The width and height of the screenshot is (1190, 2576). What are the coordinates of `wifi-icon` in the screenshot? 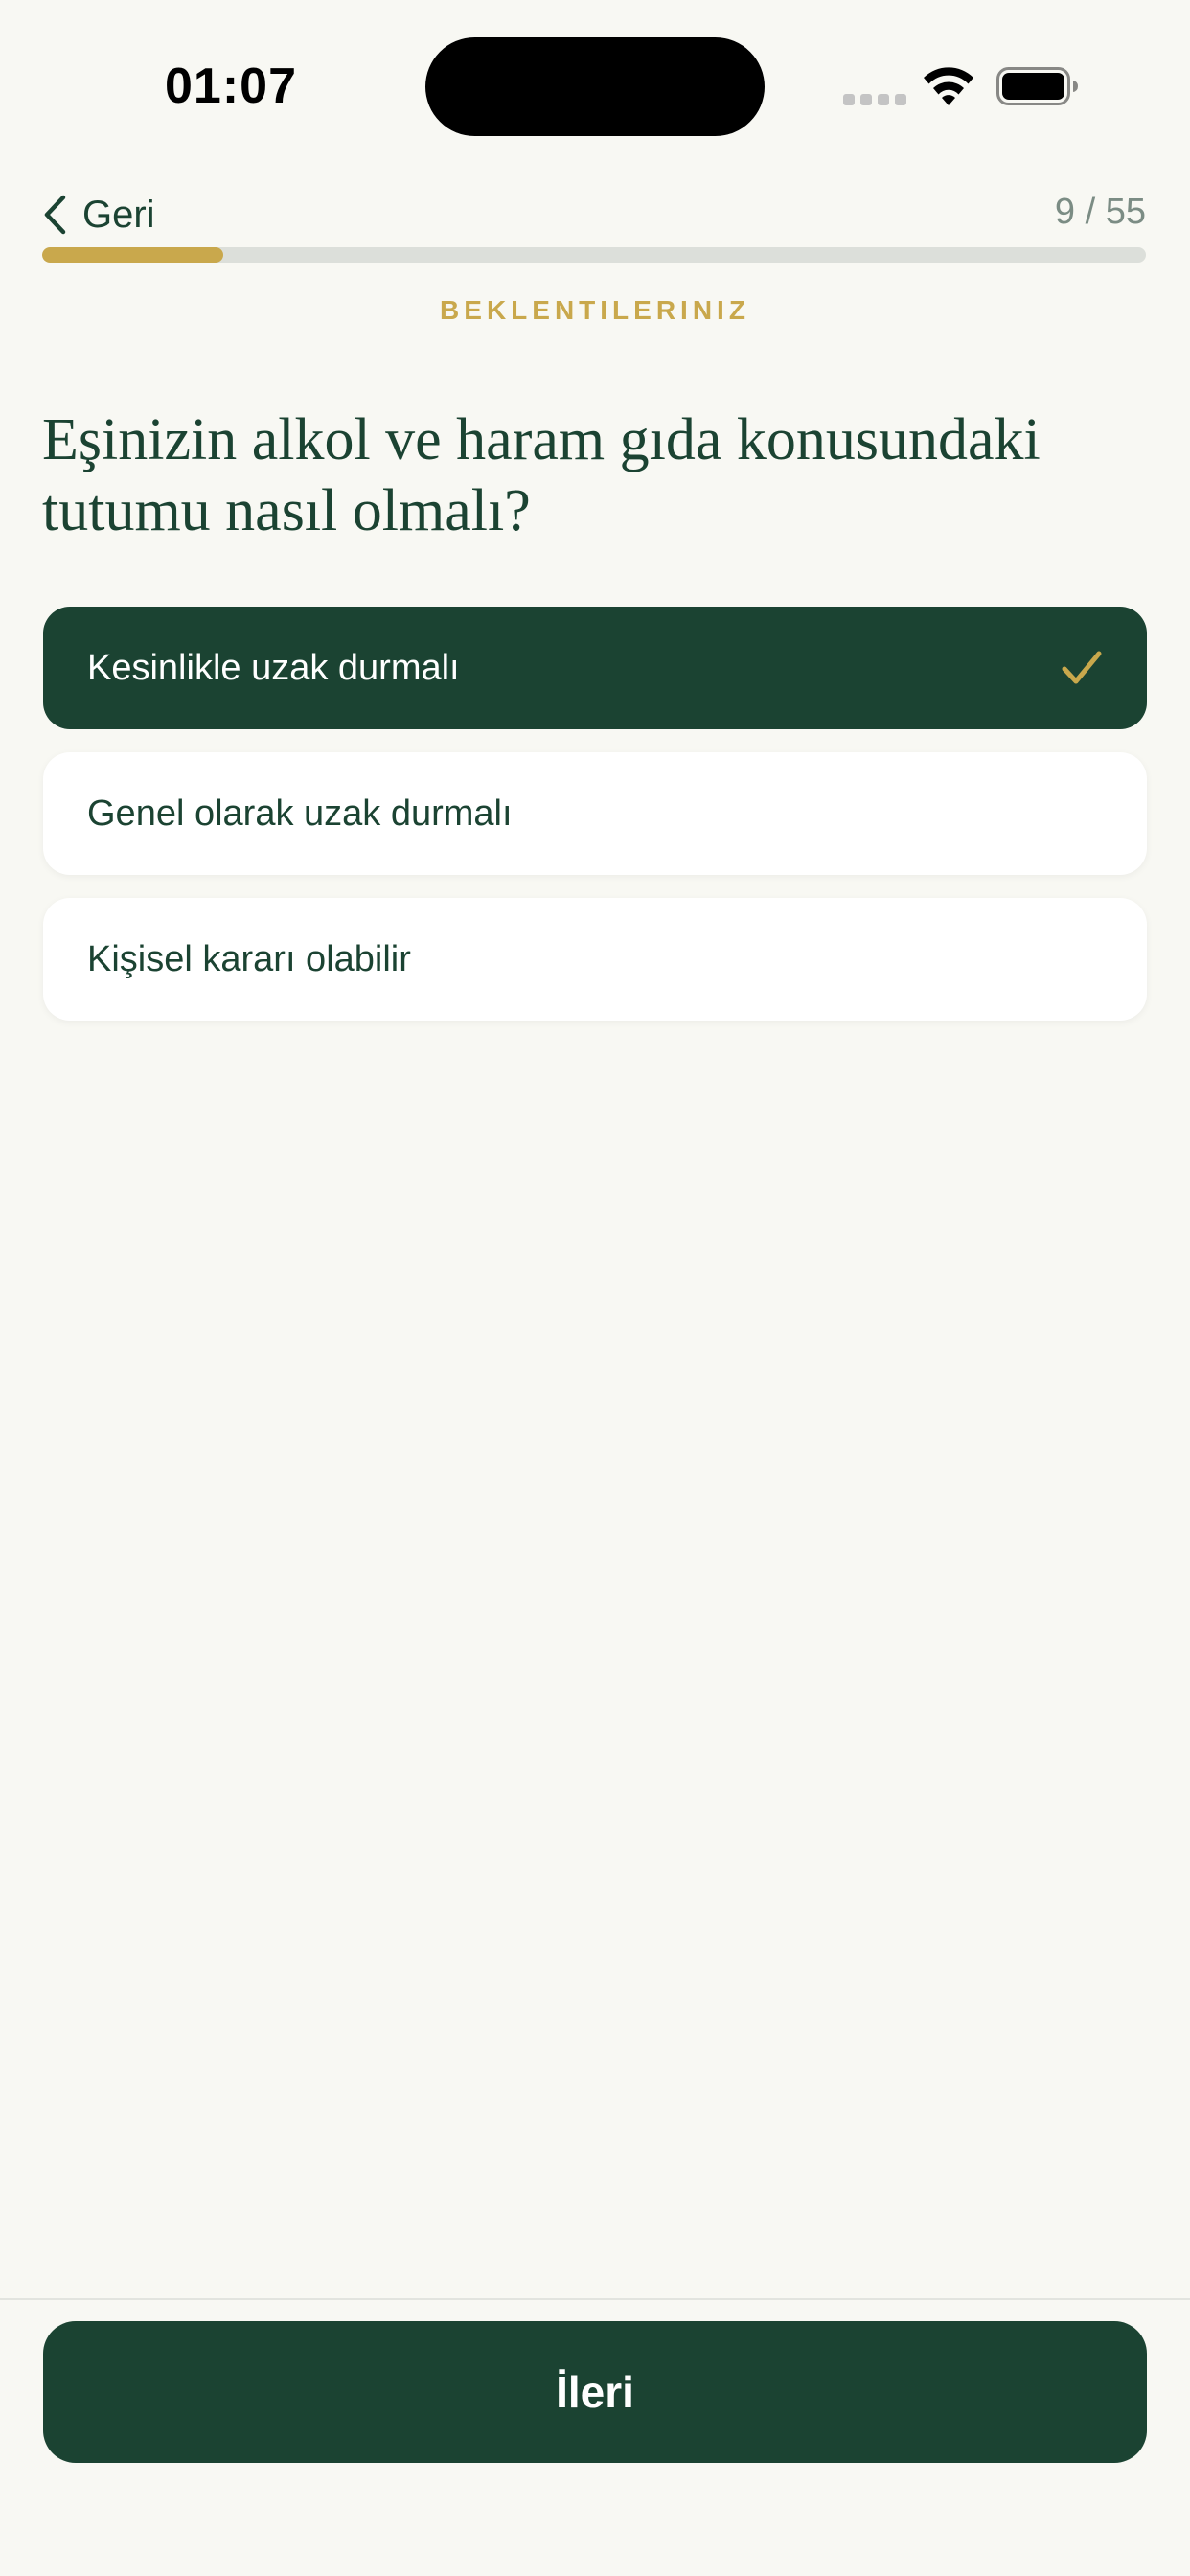 It's located at (949, 86).